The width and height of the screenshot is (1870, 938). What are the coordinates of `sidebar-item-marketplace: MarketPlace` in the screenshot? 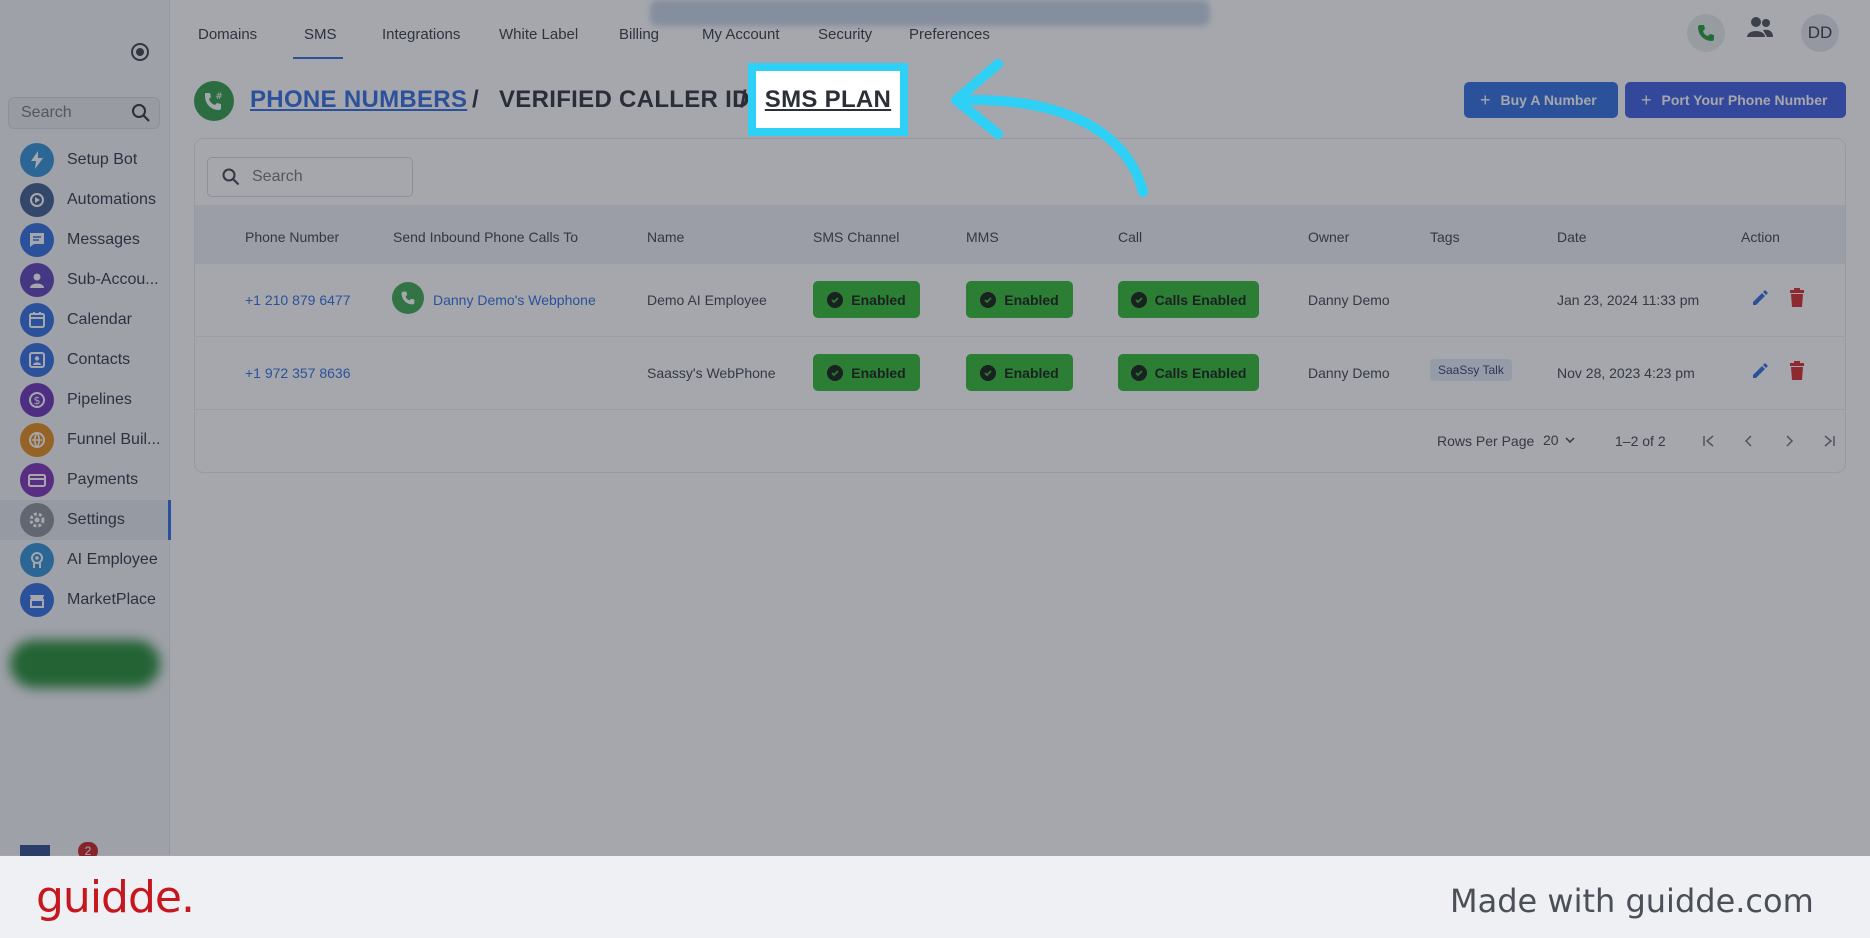 It's located at (85, 600).